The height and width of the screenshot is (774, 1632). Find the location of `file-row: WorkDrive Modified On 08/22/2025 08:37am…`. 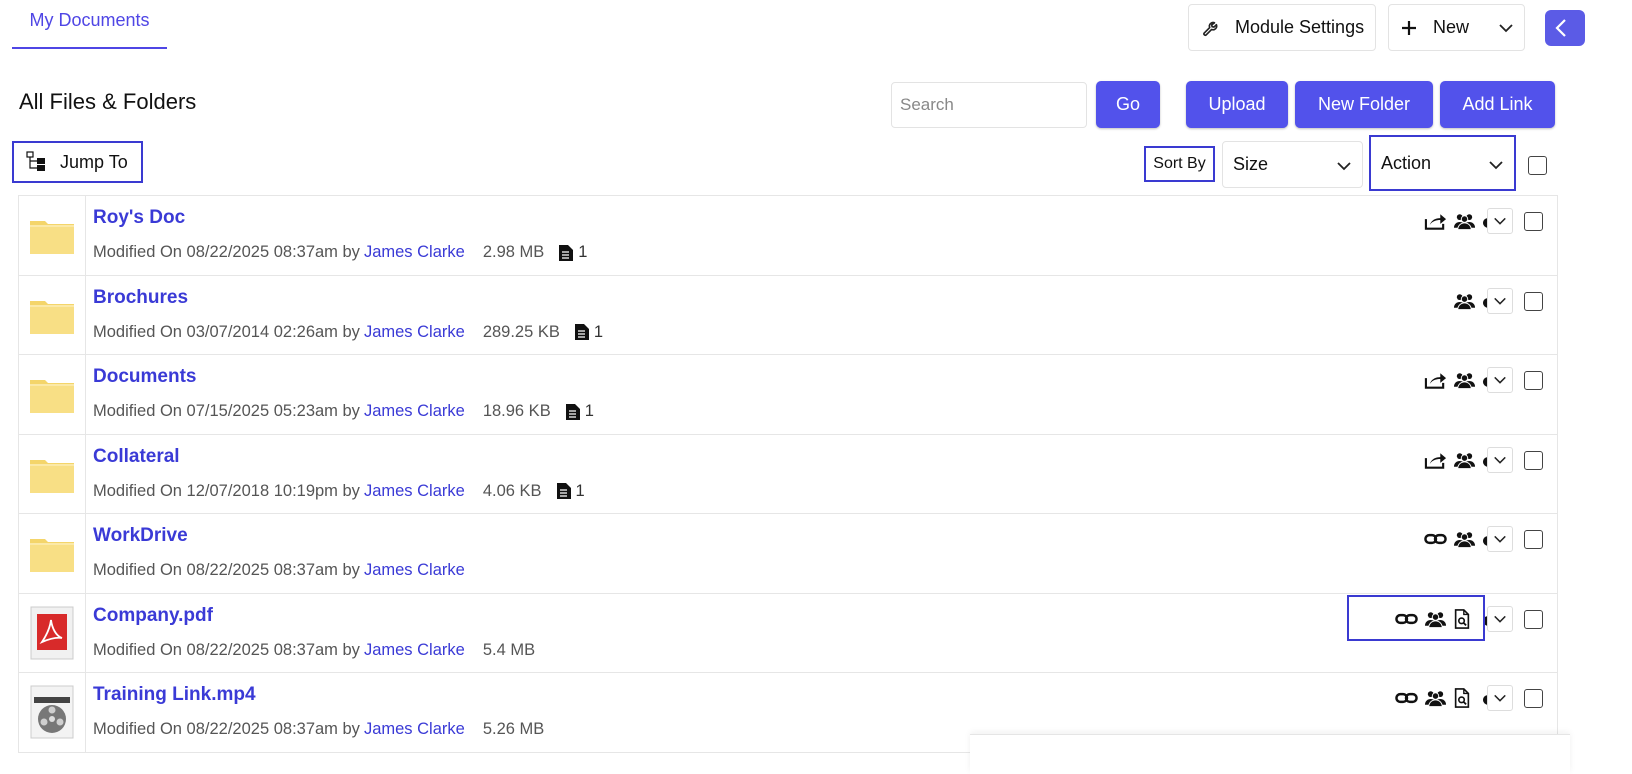

file-row: WorkDrive Modified On 08/22/2025 08:37am… is located at coordinates (788, 554).